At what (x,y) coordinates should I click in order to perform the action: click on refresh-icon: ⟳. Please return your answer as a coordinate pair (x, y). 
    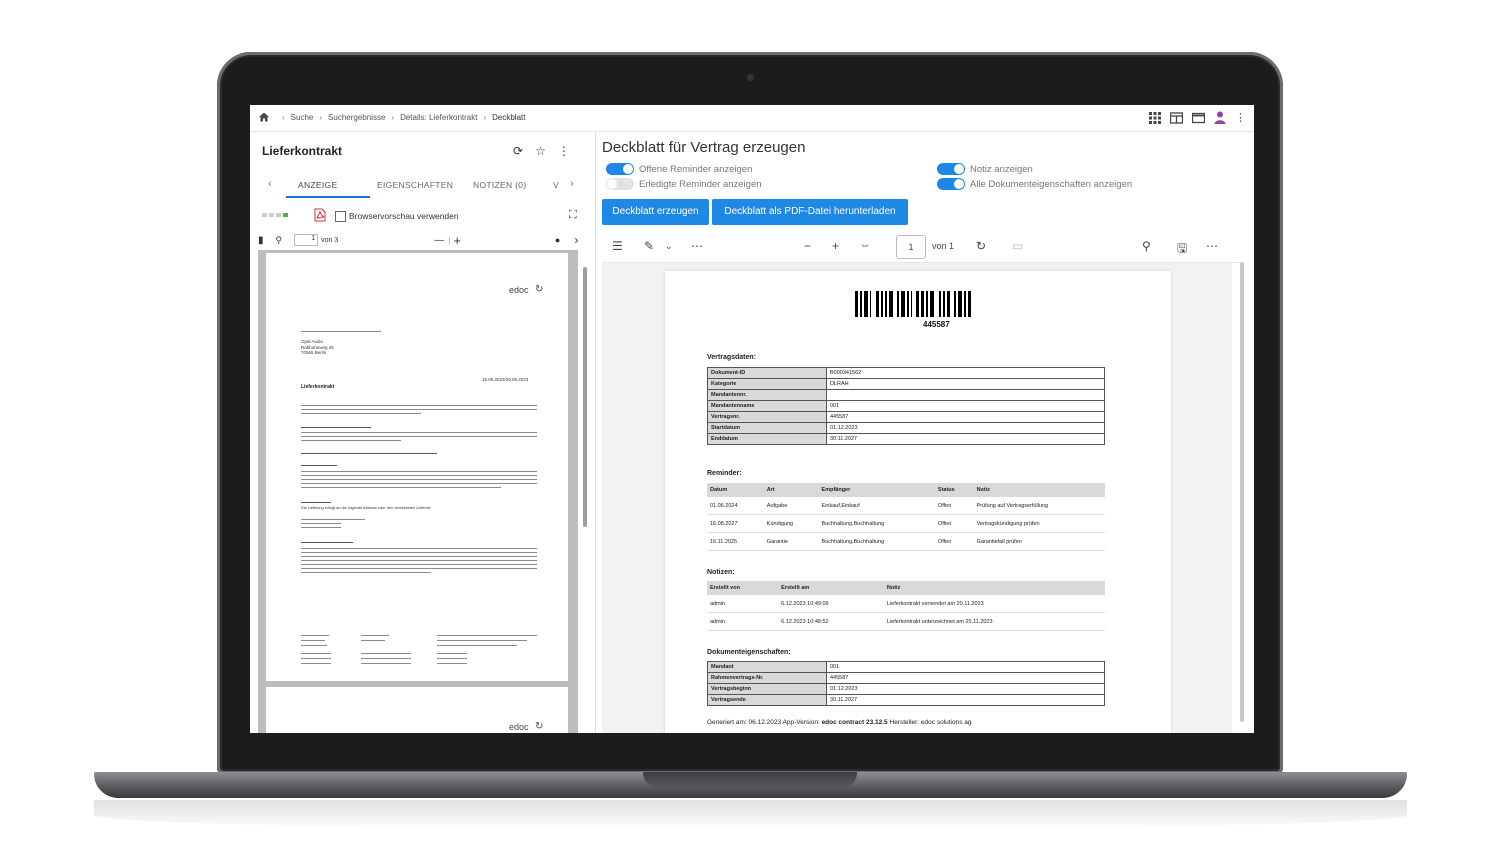
    Looking at the image, I should click on (518, 151).